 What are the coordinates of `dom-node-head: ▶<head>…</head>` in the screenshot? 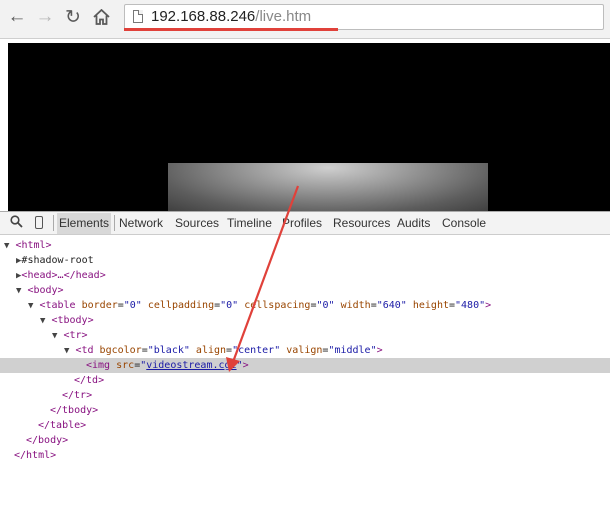 It's located at (305, 275).